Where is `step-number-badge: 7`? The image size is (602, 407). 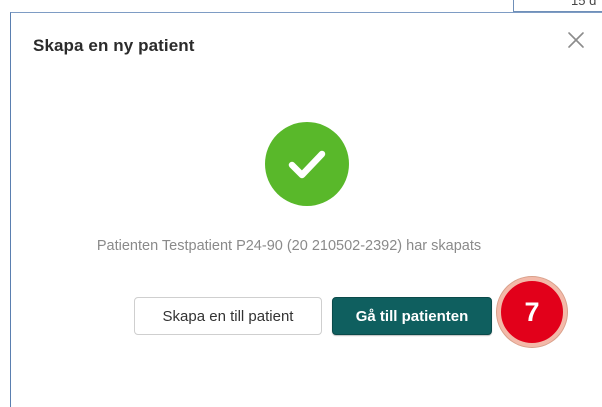 step-number-badge: 7 is located at coordinates (532, 312).